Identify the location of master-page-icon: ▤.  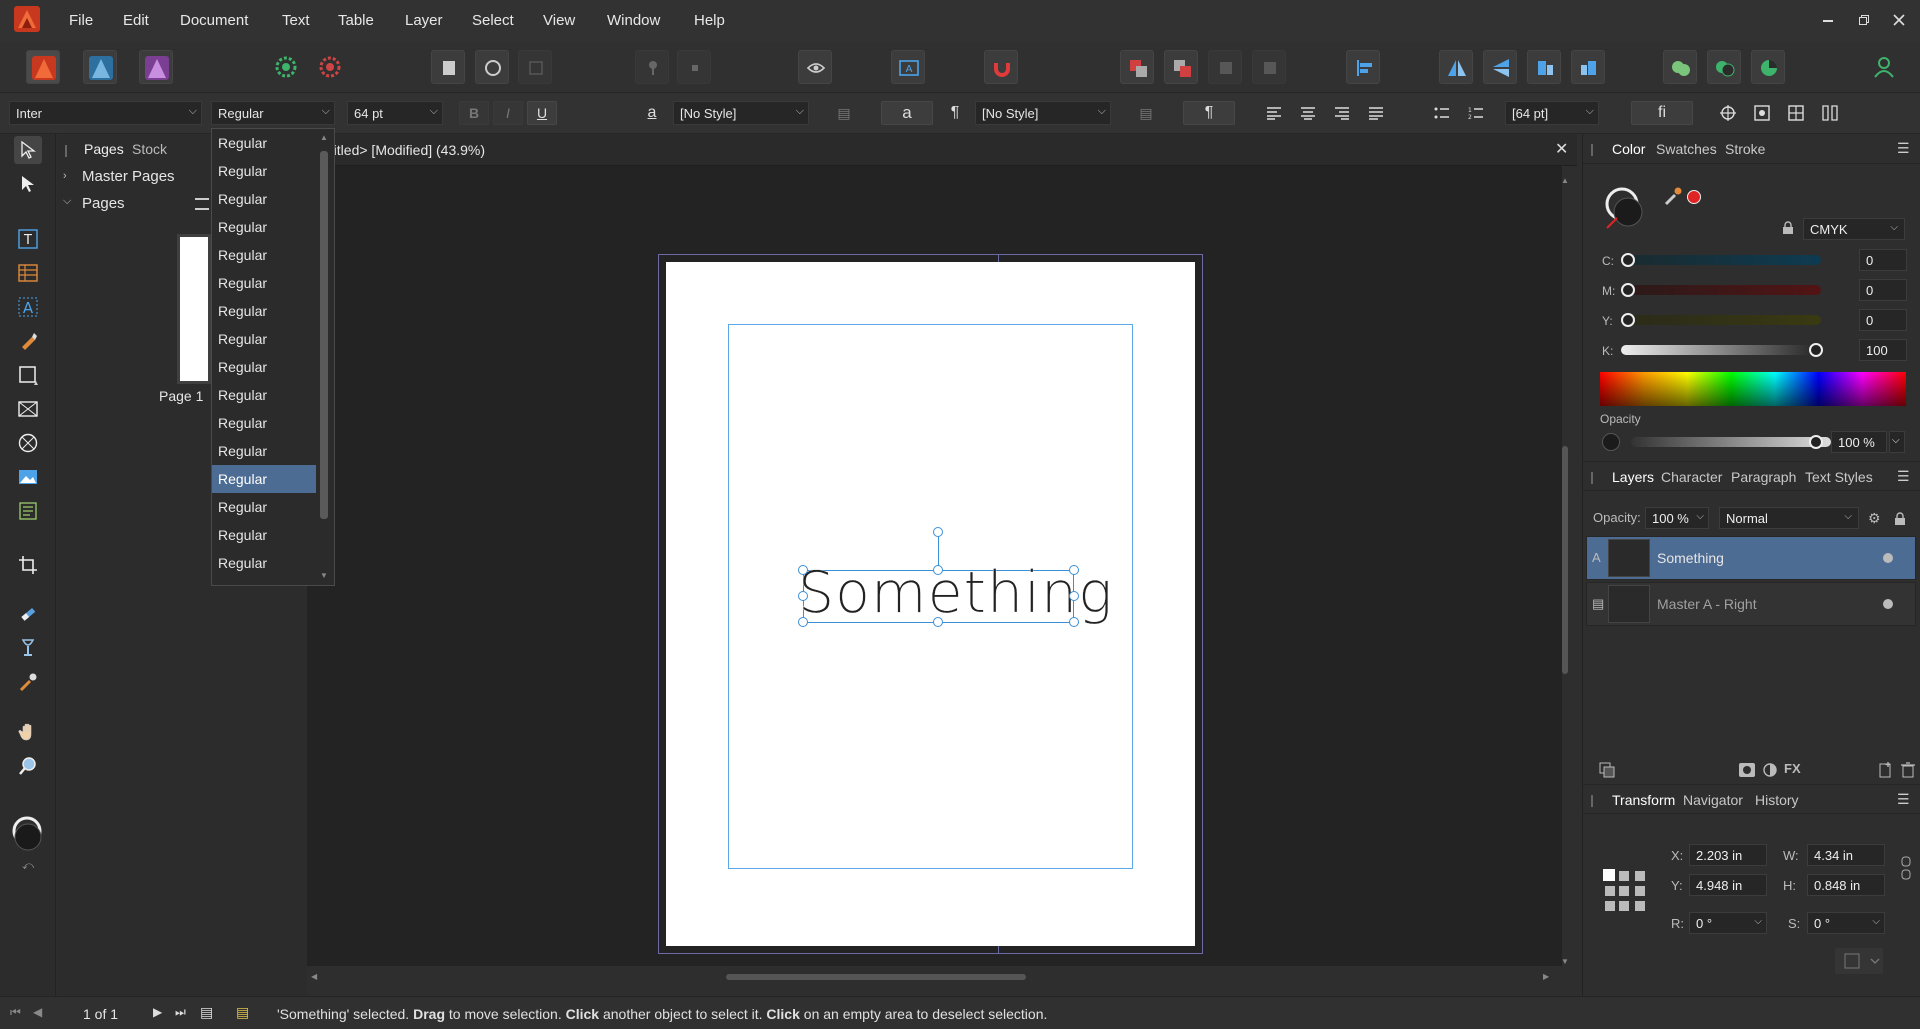
(242, 1012).